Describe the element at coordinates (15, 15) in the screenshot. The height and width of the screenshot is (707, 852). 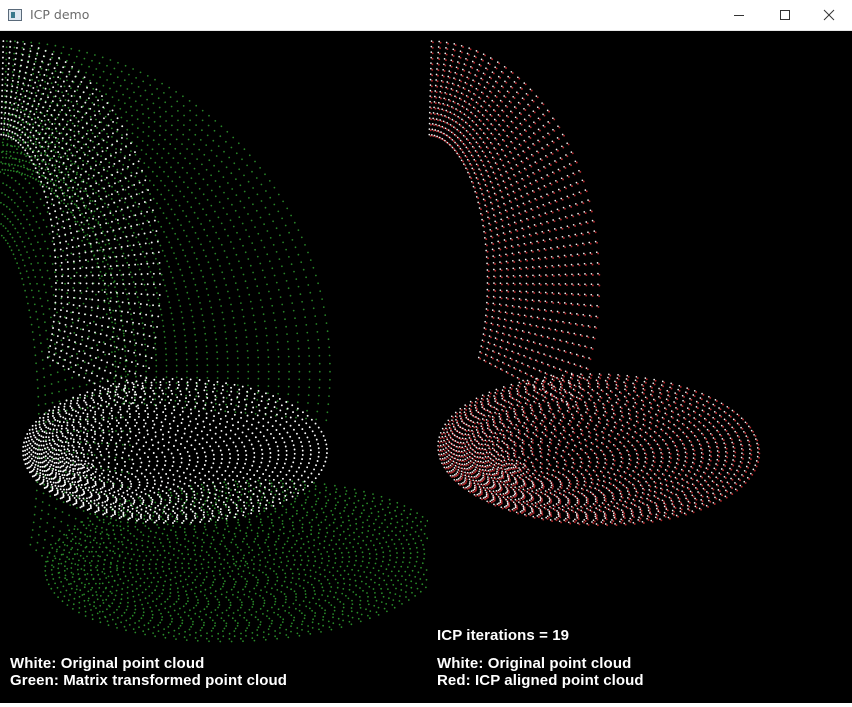
I see `app-icon` at that location.